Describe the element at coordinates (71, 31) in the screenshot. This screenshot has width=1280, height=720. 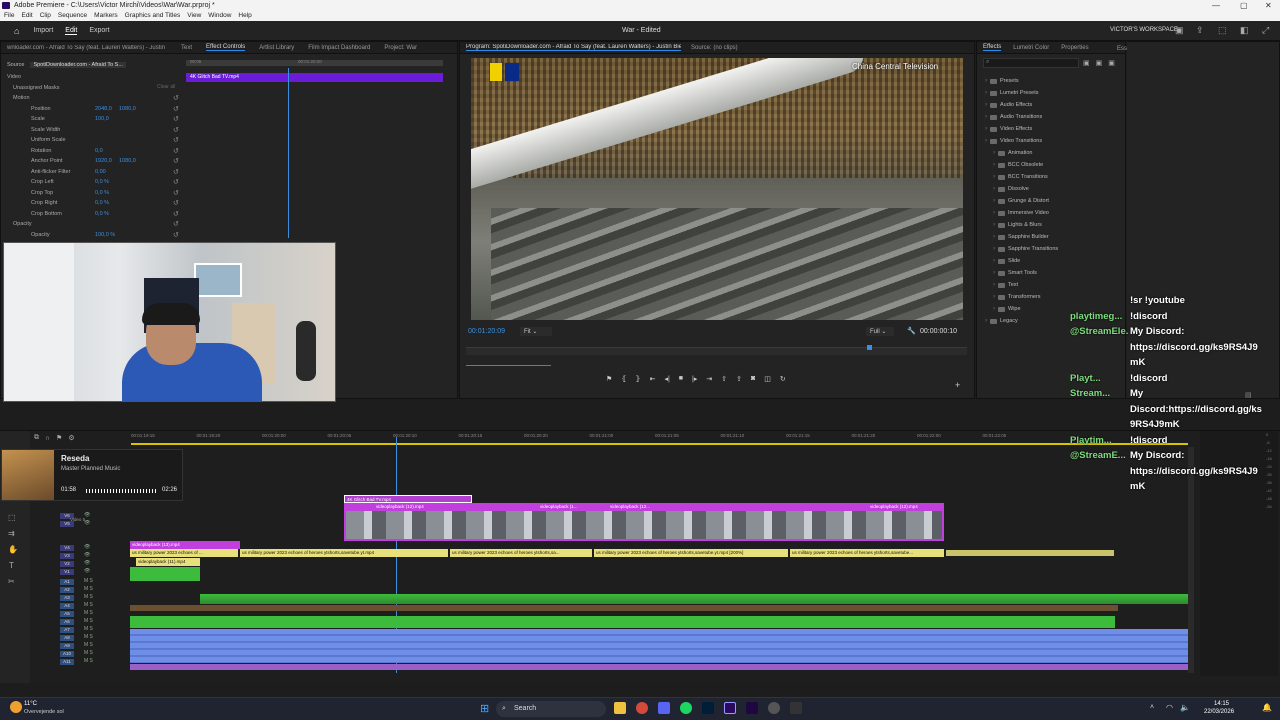
I see `tab-edit: Edit` at that location.